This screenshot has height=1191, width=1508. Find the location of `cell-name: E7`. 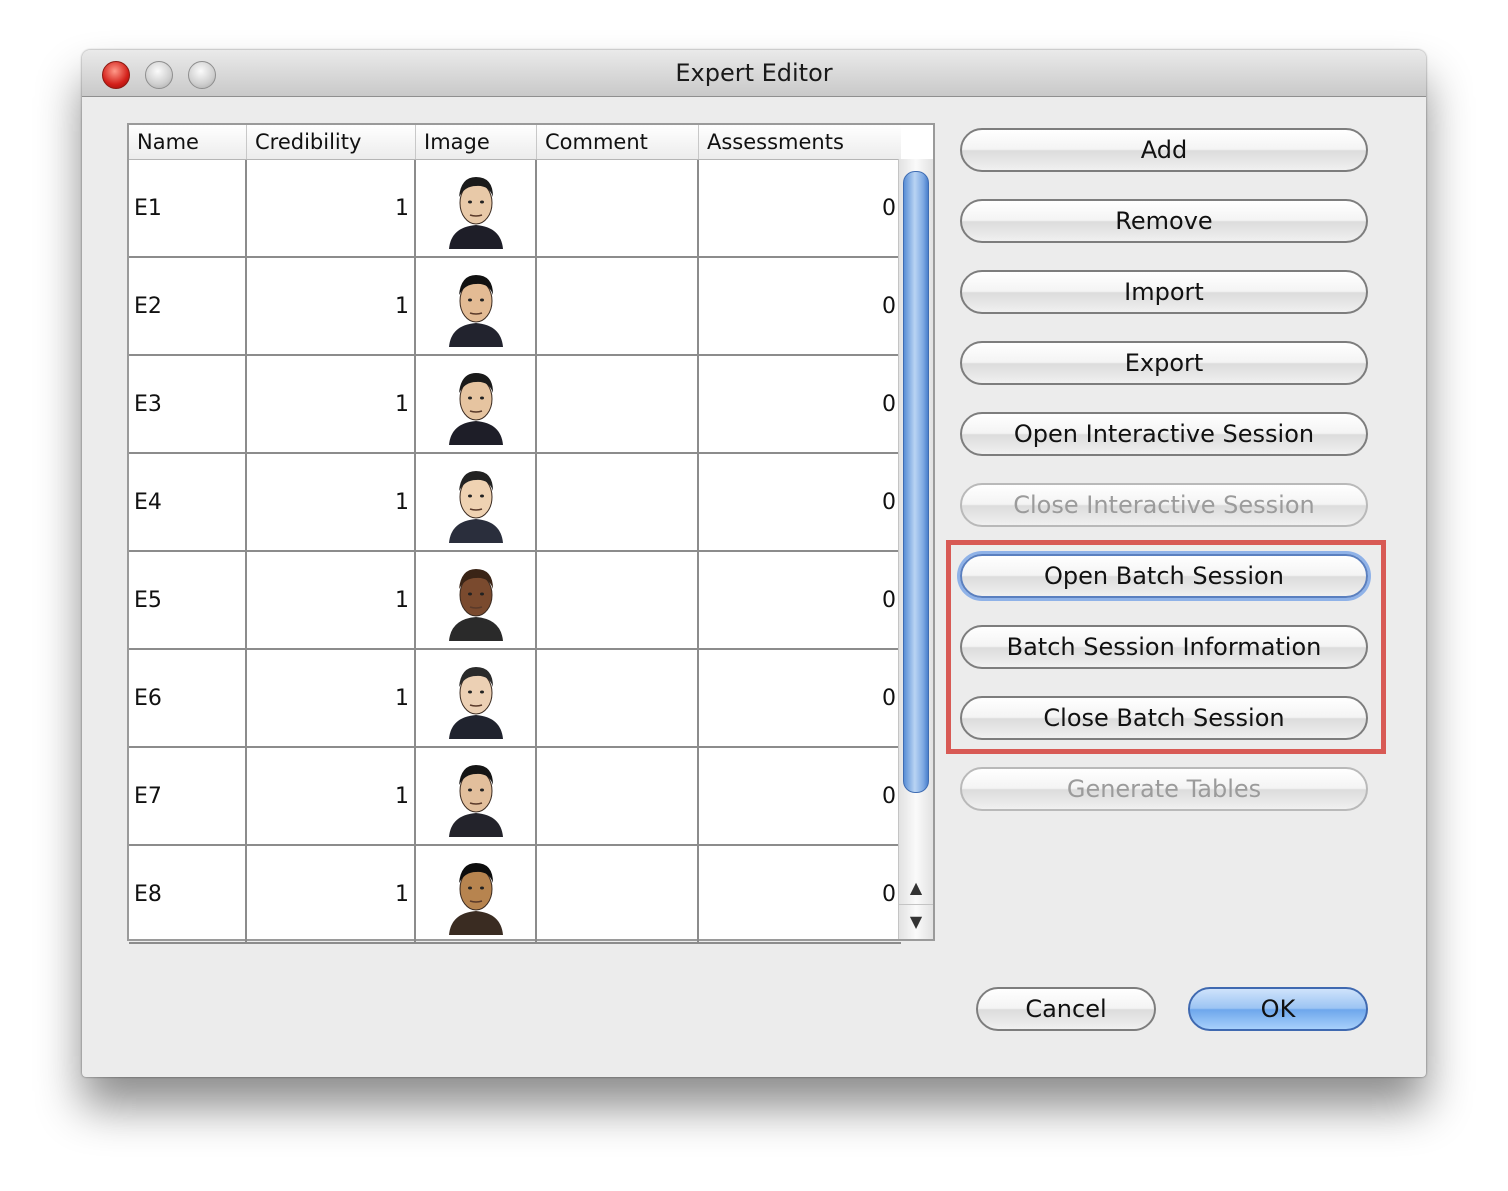

cell-name: E7 is located at coordinates (188, 796).